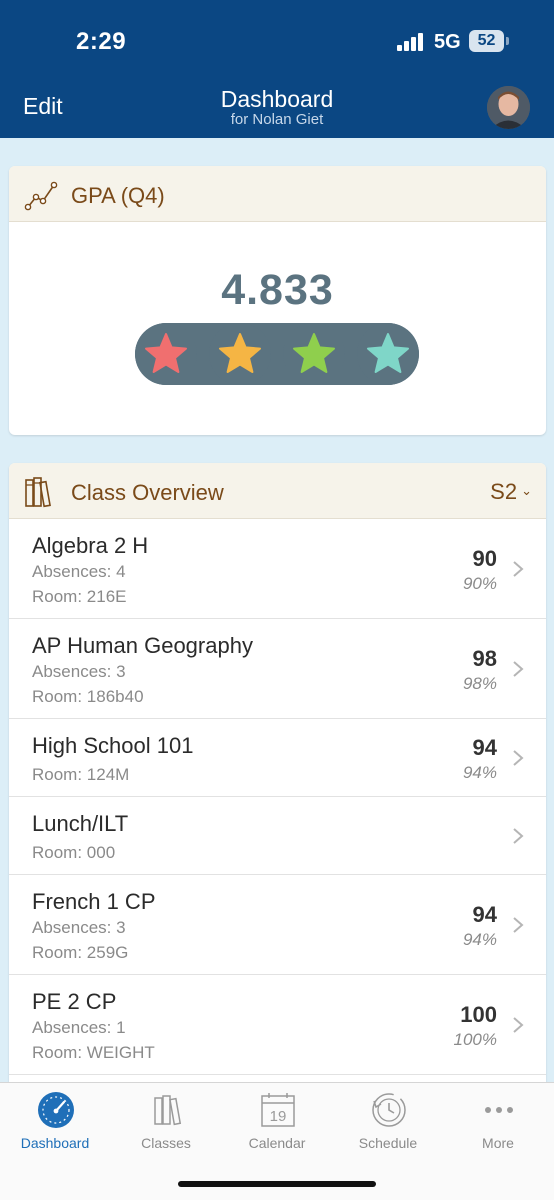  I want to click on semester-value: S2, so click(504, 491).